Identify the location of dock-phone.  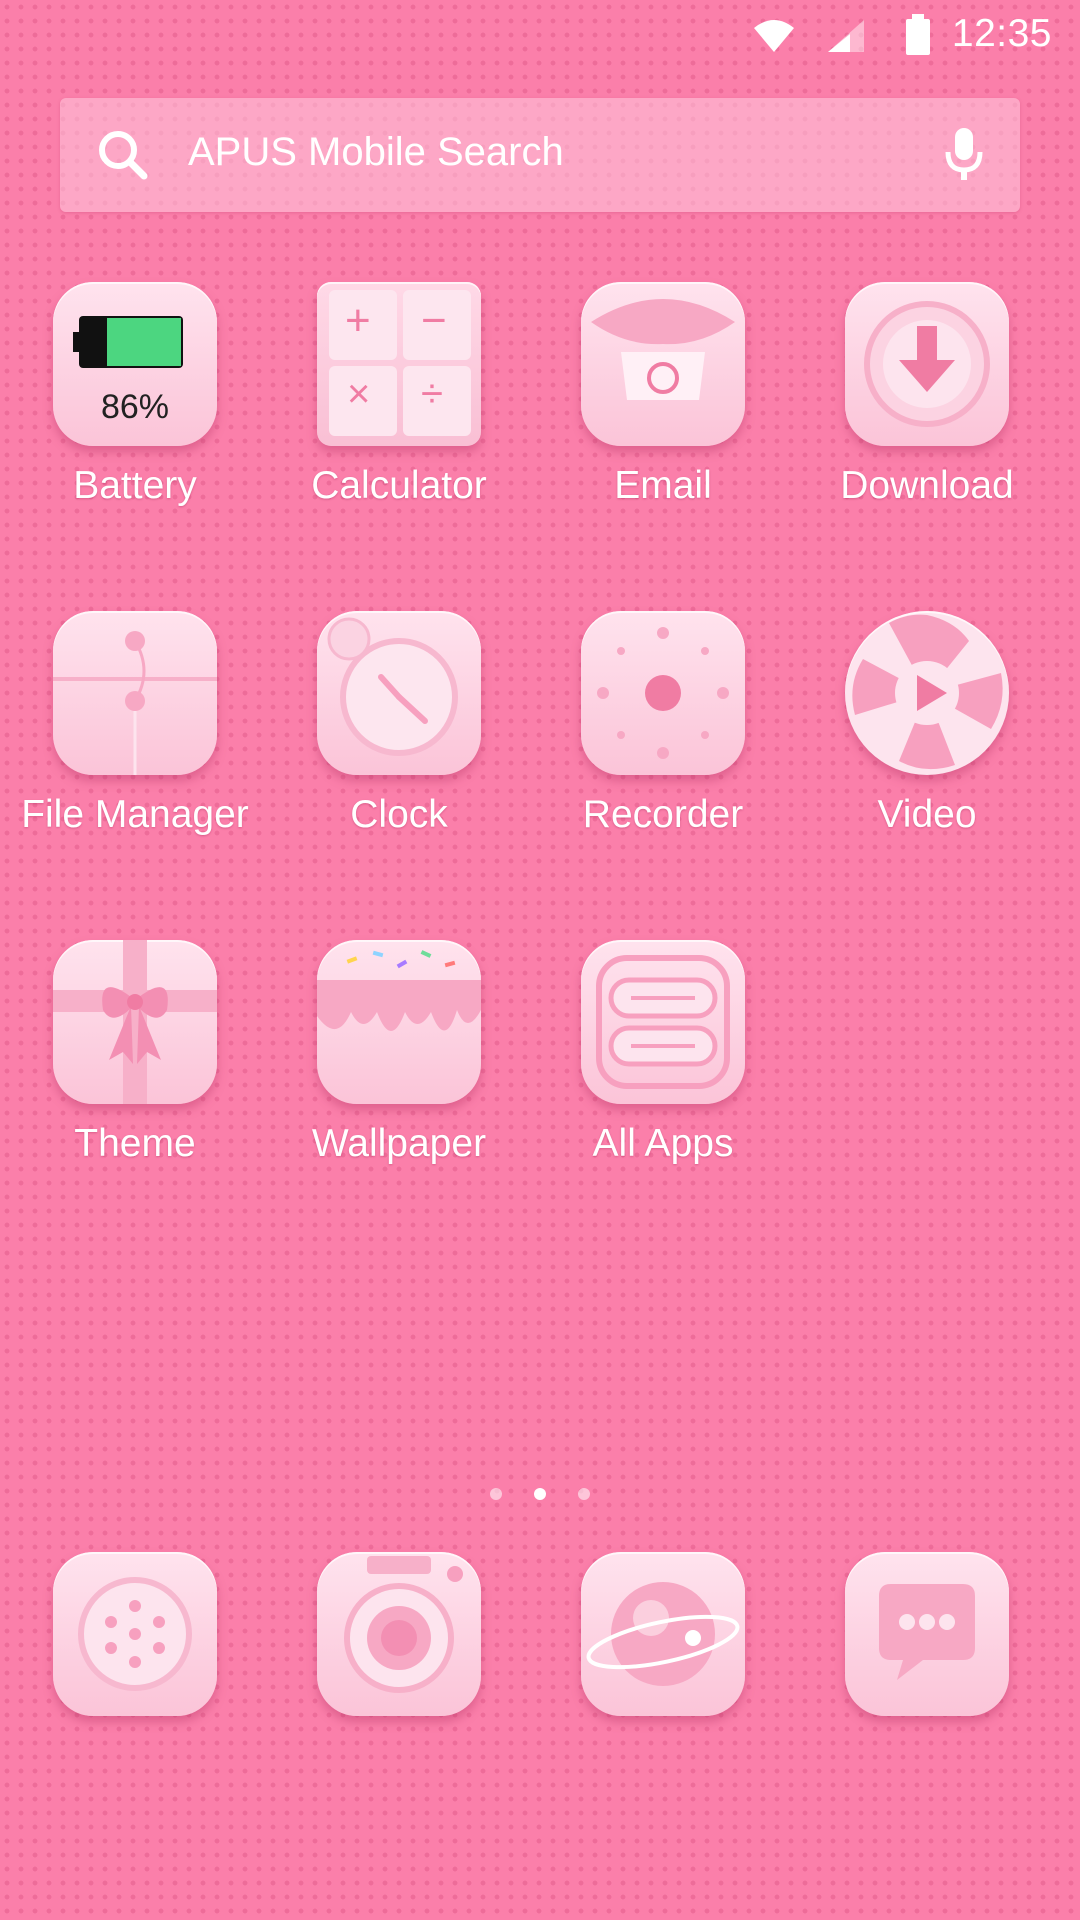
(135, 1682).